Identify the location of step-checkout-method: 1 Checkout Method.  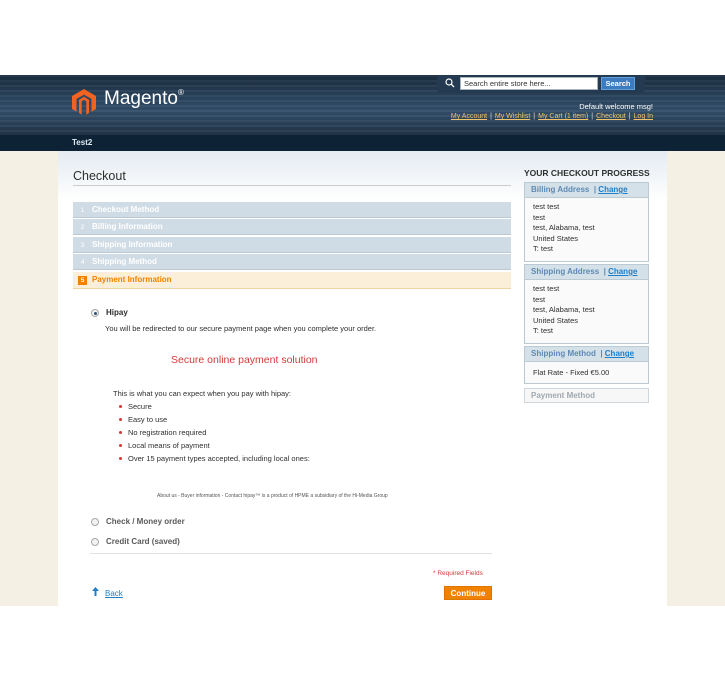
(292, 210).